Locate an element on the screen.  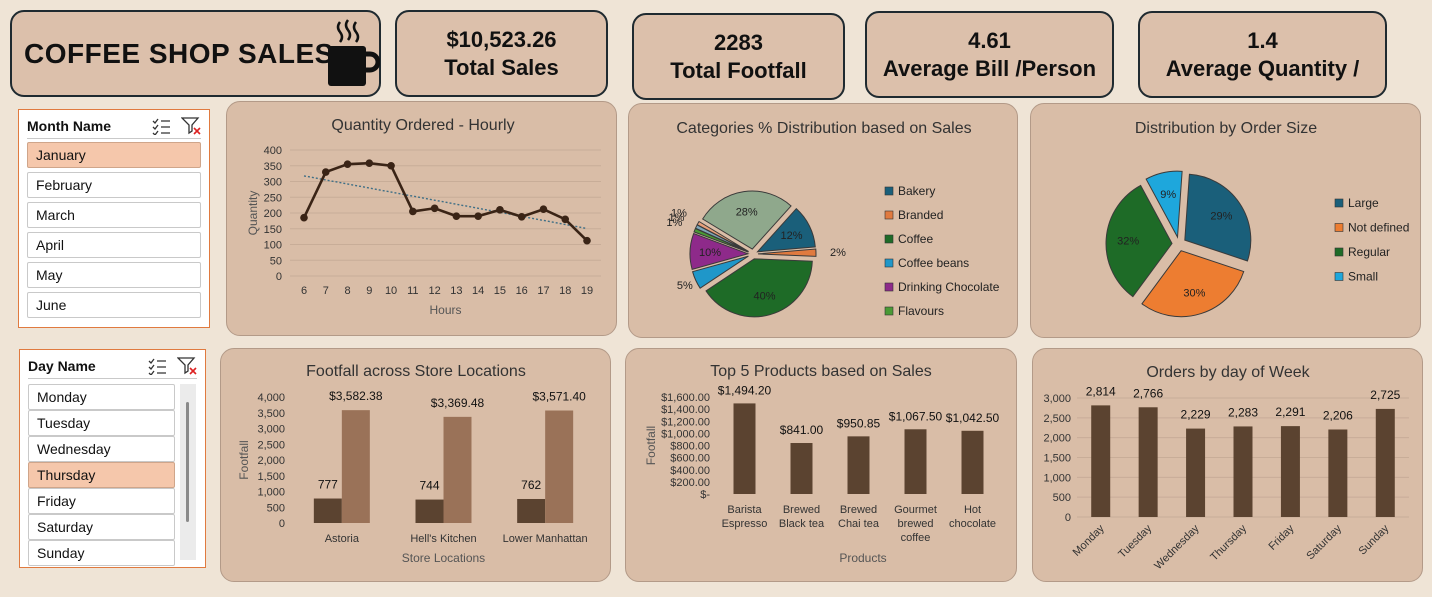
y-tick-label: 350 is located at coordinates (273, 167).